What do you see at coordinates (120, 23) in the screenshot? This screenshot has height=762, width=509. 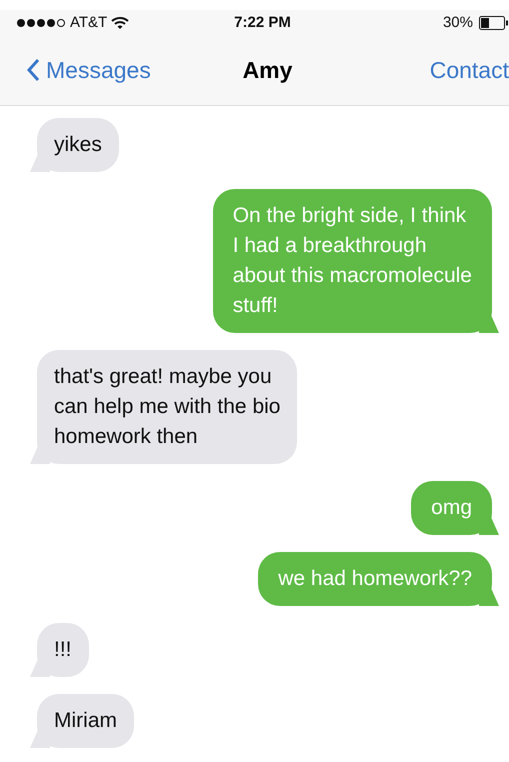 I see `wifi-icon` at bounding box center [120, 23].